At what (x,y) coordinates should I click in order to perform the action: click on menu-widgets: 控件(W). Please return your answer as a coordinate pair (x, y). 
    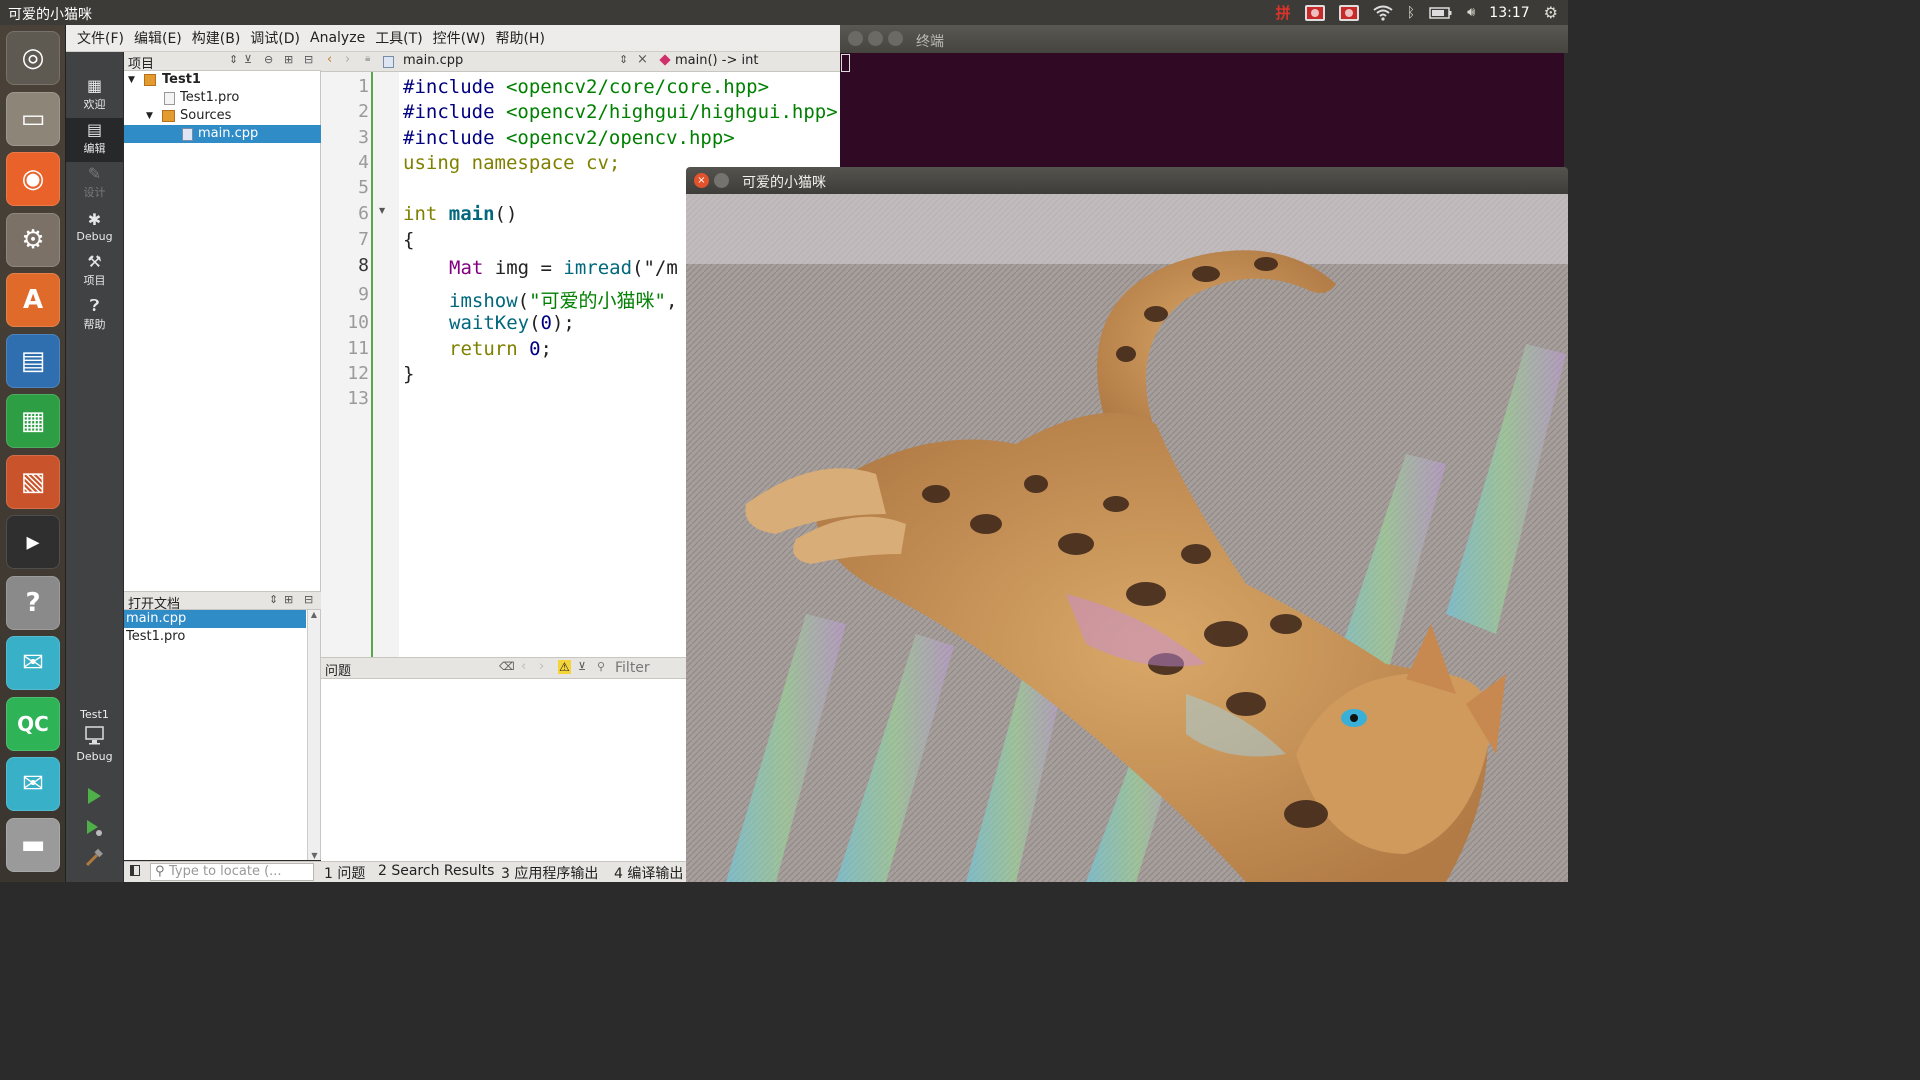
    Looking at the image, I should click on (459, 38).